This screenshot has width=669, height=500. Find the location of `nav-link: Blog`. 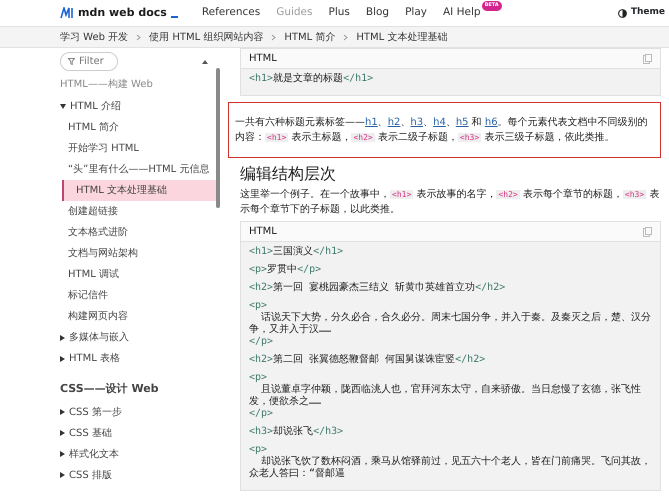

nav-link: Blog is located at coordinates (378, 13).